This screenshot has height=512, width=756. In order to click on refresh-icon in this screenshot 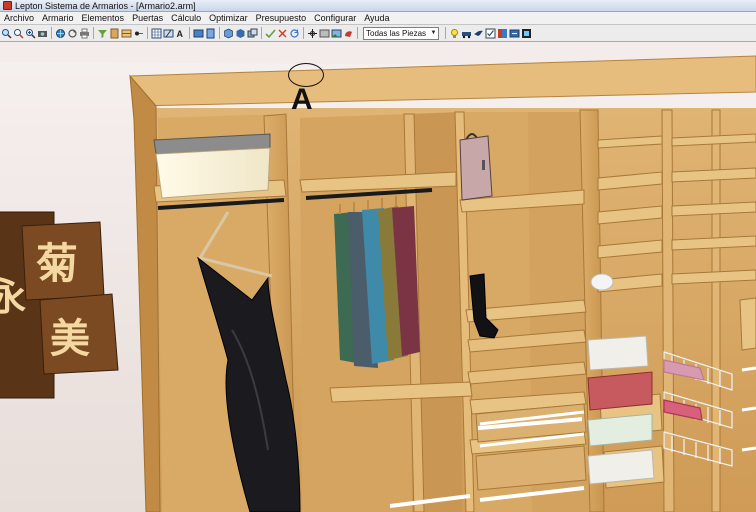, I will do `click(294, 33)`.